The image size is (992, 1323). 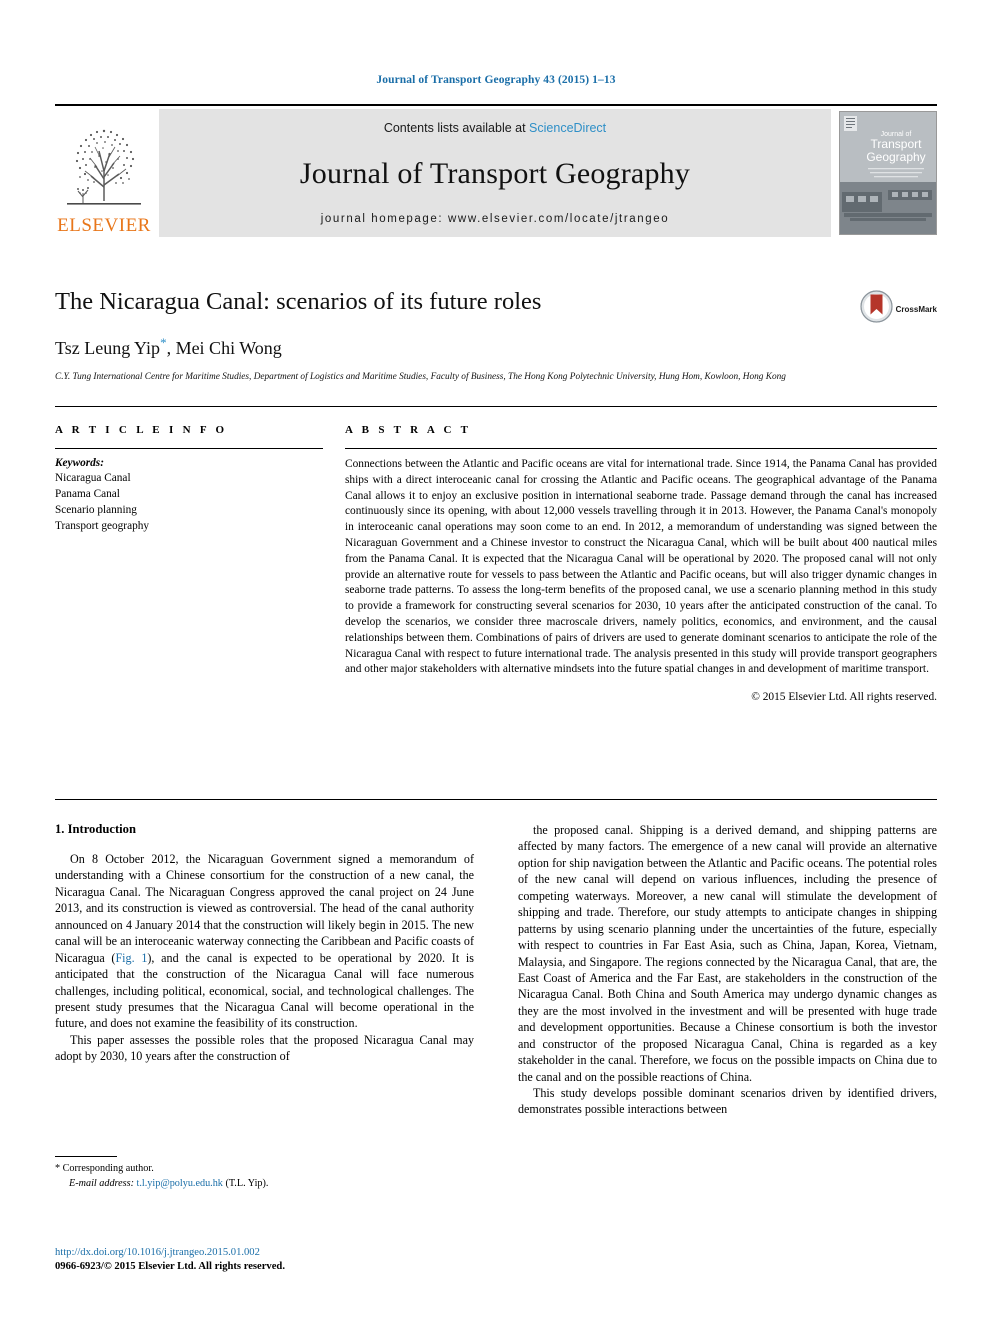 I want to click on journal-title: Journal of Transport Geography, so click(x=495, y=173).